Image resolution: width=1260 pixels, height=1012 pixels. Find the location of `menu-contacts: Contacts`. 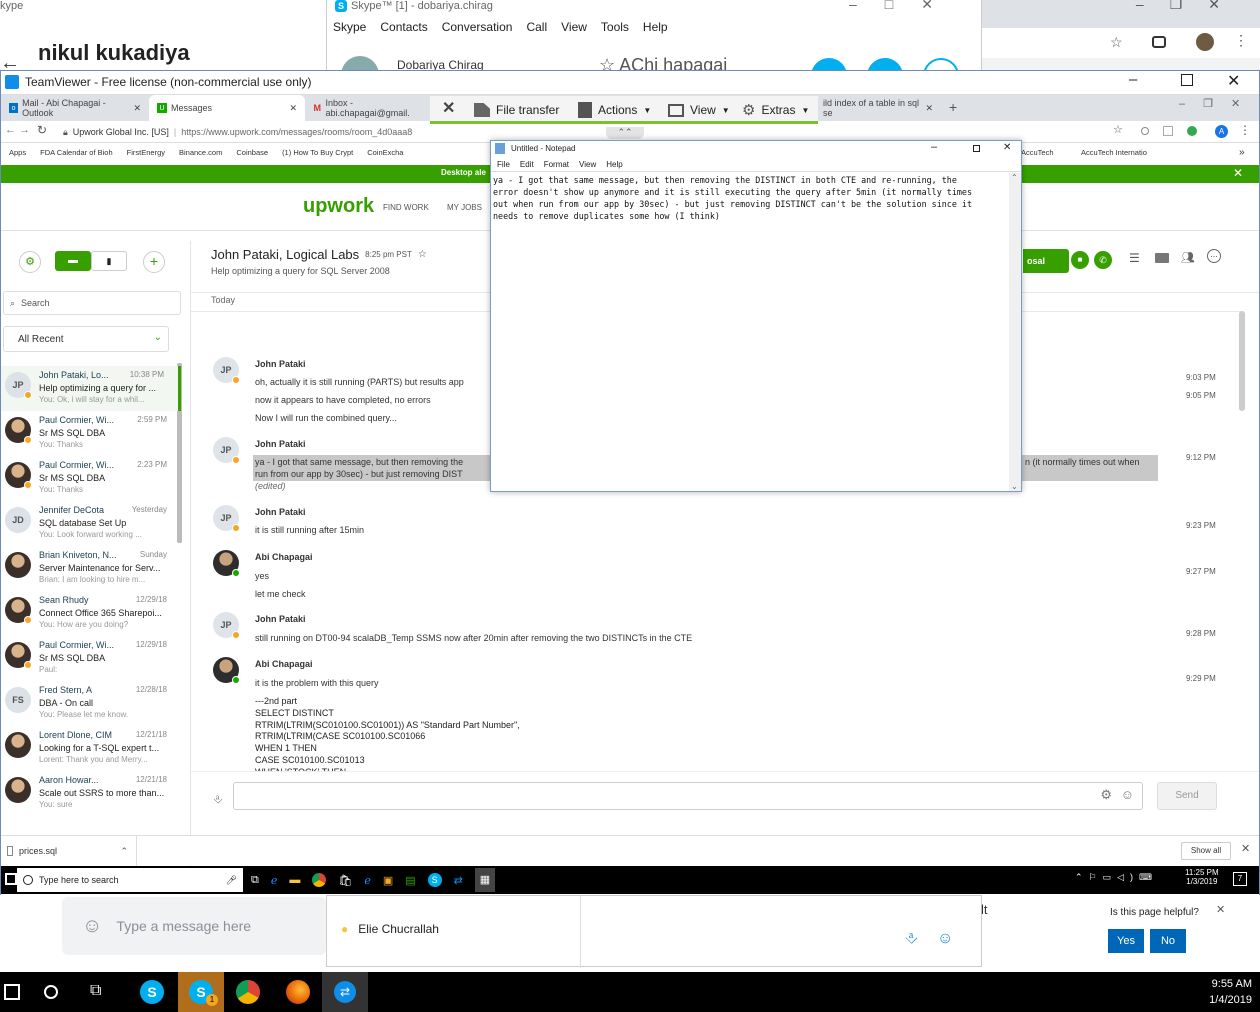

menu-contacts: Contacts is located at coordinates (403, 27).